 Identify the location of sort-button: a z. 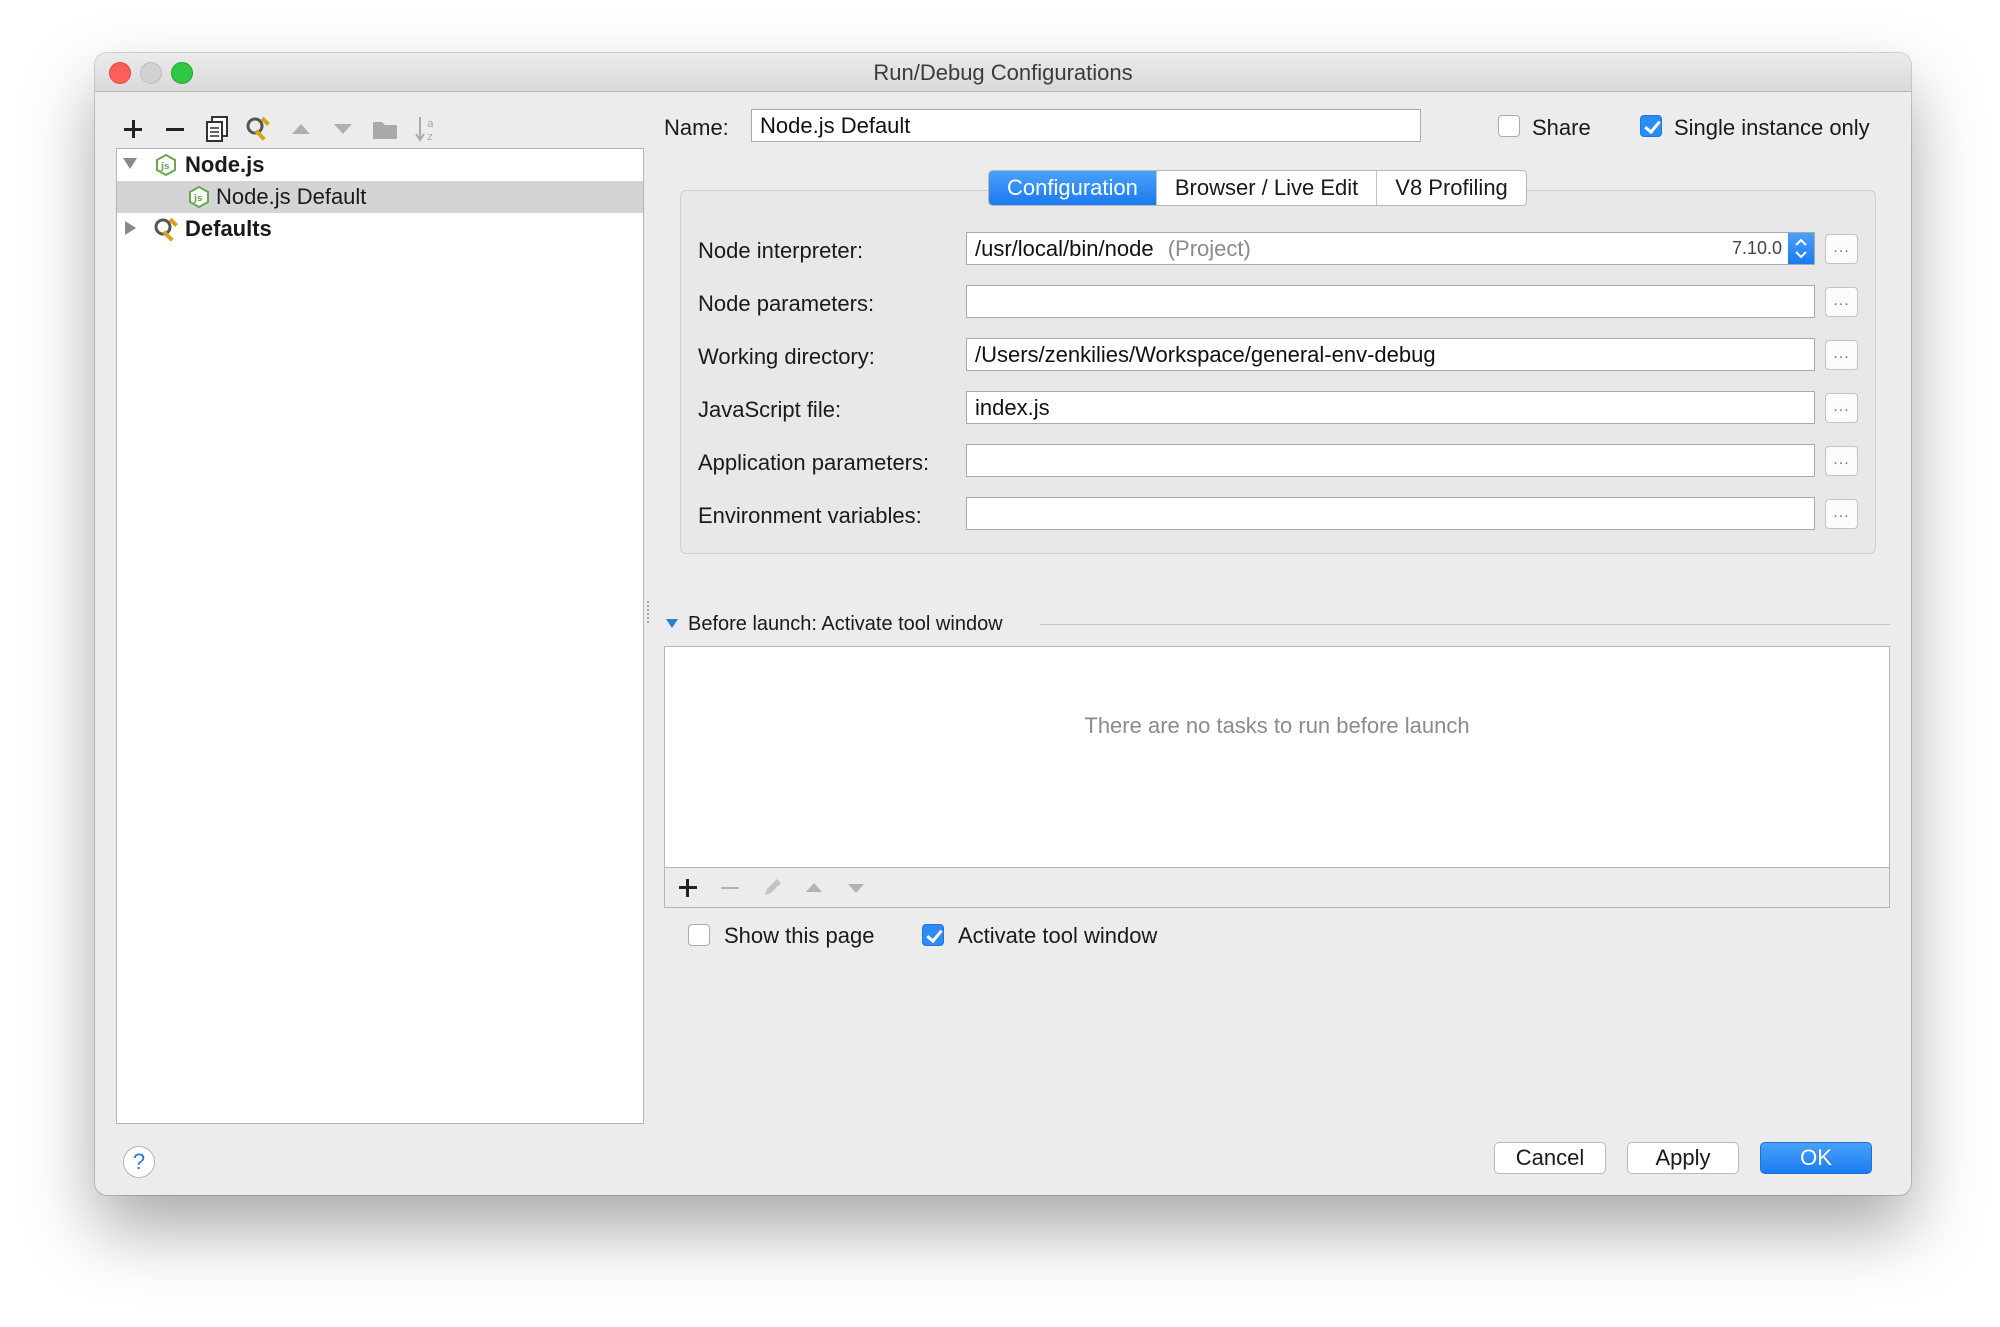
(427, 129).